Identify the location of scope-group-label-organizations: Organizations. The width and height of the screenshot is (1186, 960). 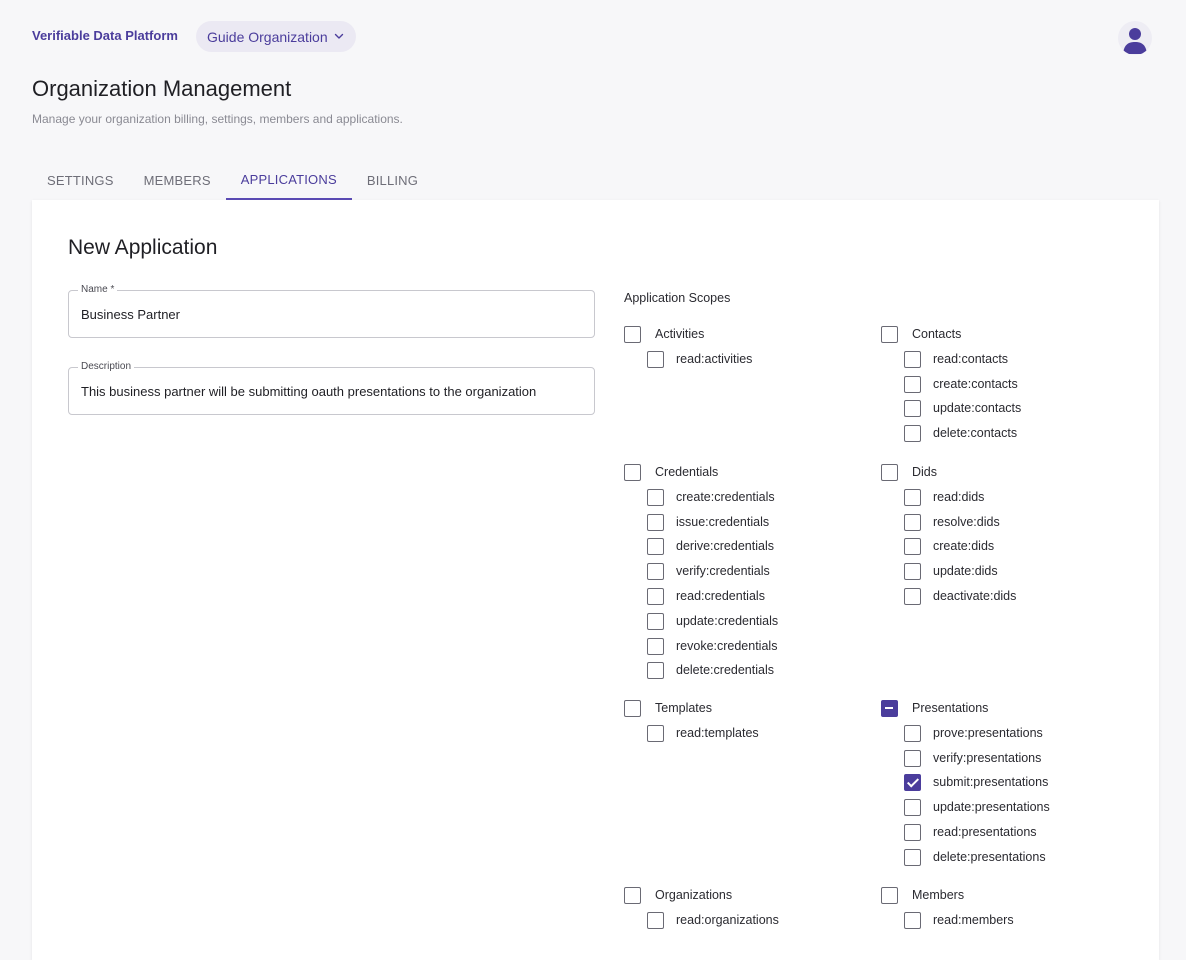
(693, 895).